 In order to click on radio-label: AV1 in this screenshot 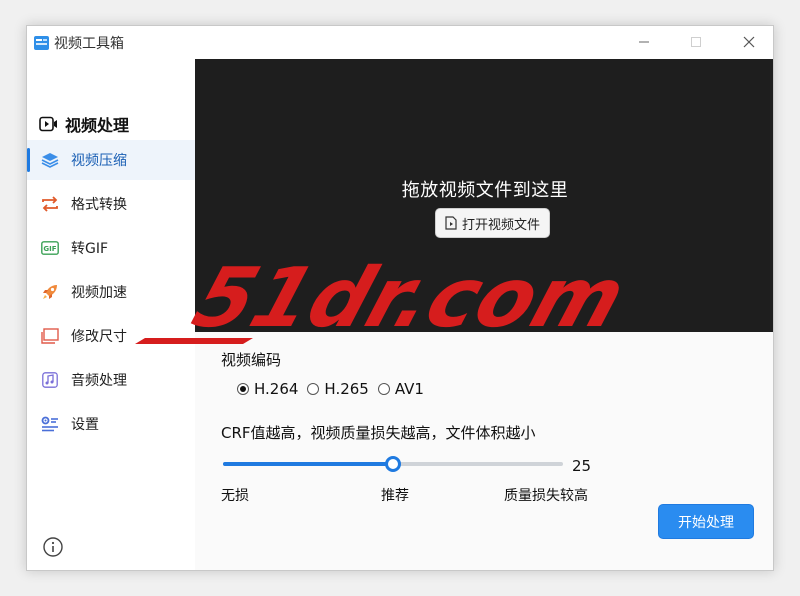, I will do `click(409, 389)`.